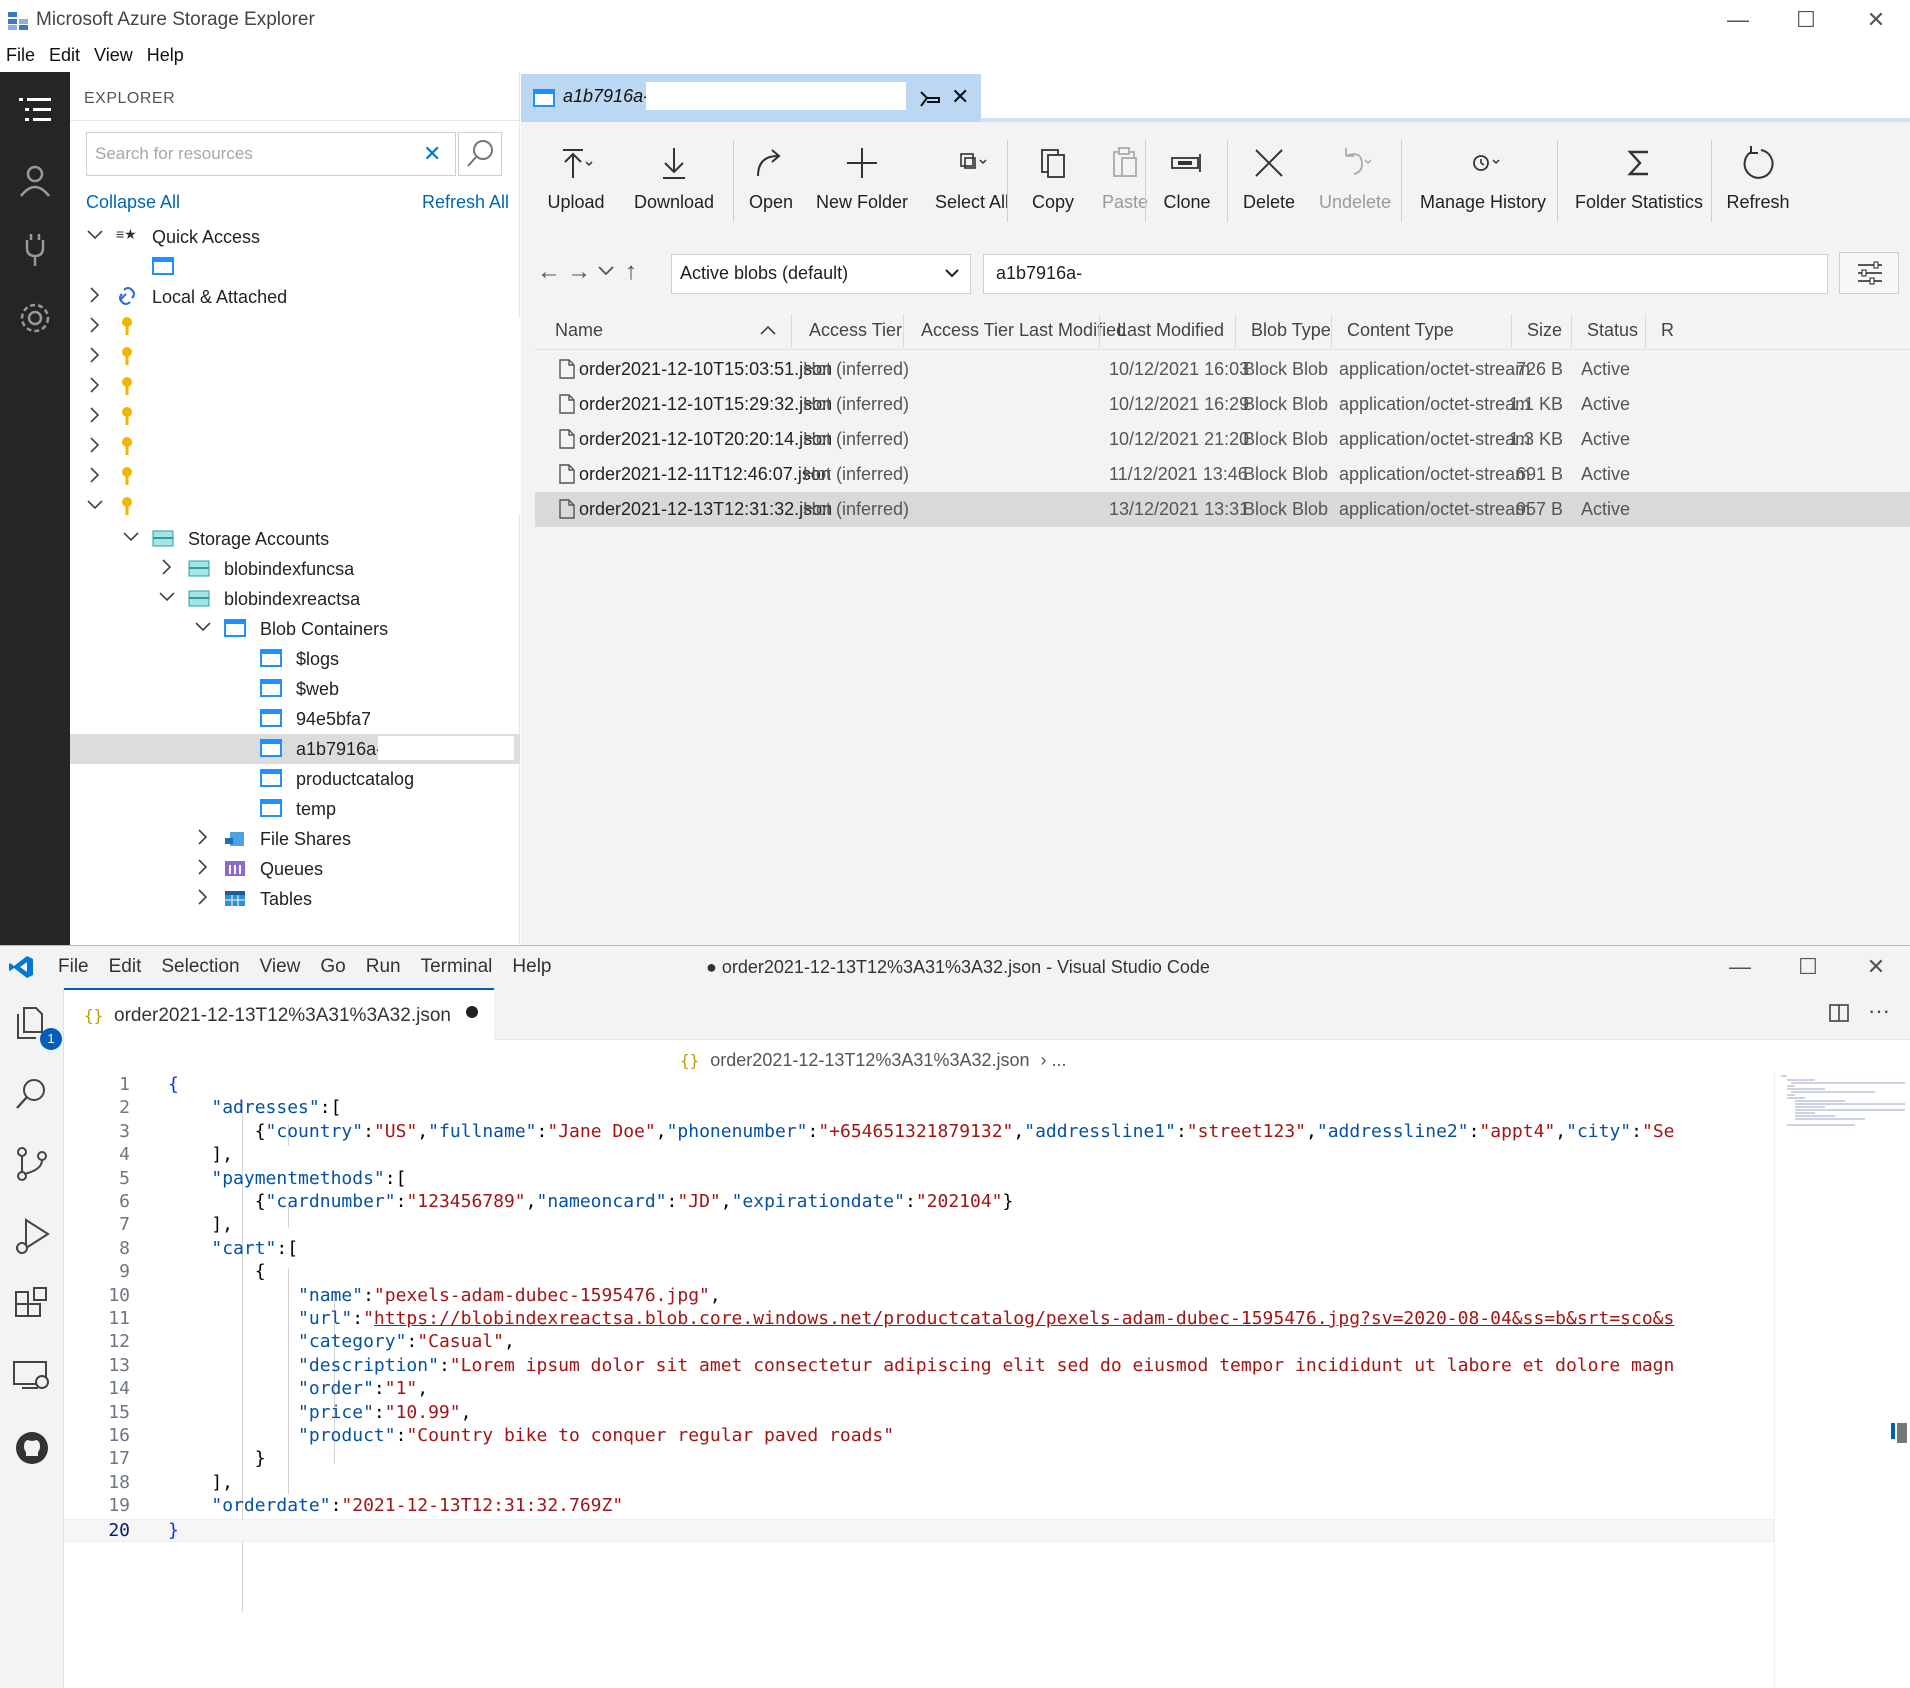 This screenshot has height=1688, width=1910. What do you see at coordinates (751, 98) in the screenshot?
I see `container-tab: a1b7916a- ✕` at bounding box center [751, 98].